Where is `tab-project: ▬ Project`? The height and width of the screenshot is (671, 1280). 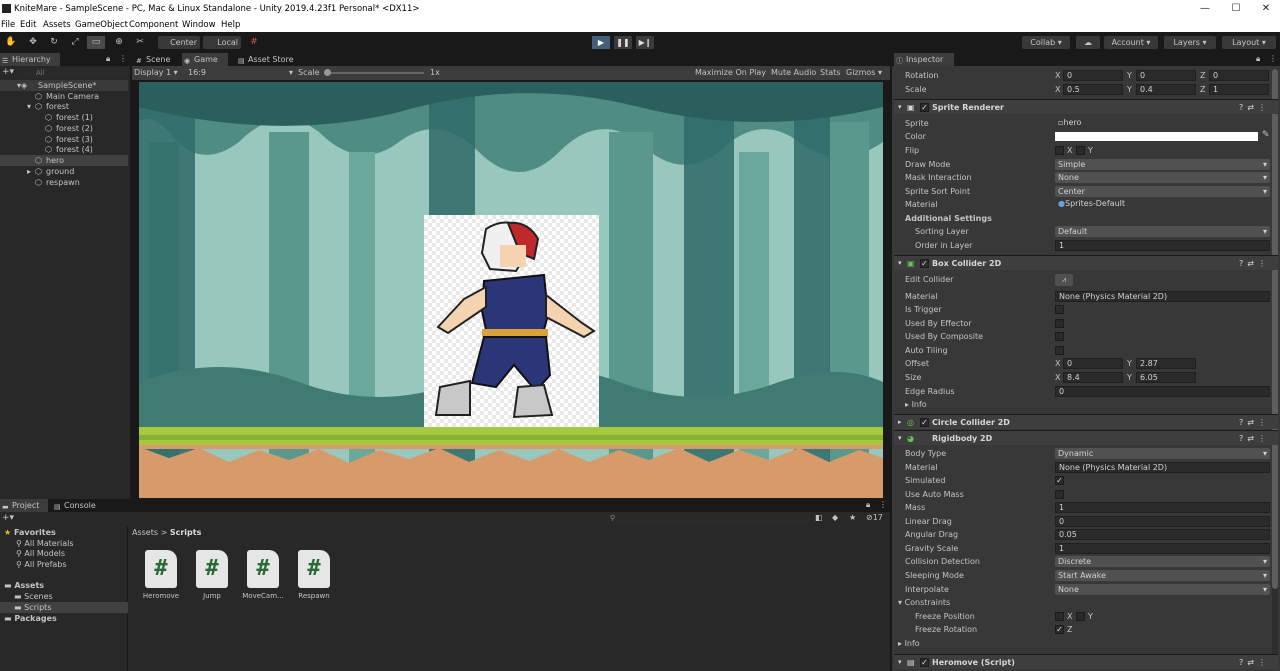 tab-project: ▬ Project is located at coordinates (24, 505).